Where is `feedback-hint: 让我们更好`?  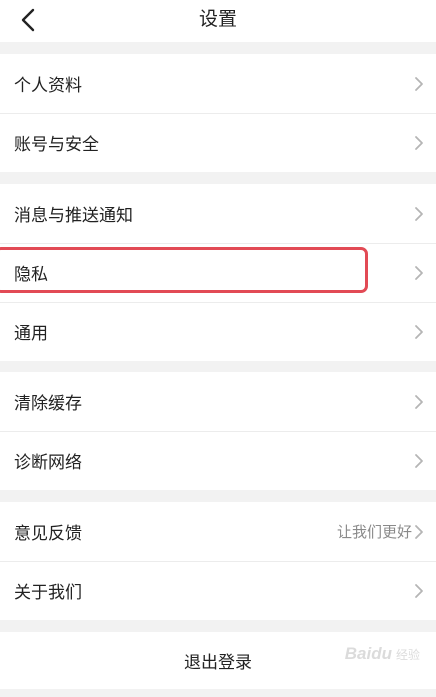
feedback-hint: 让我们更好 is located at coordinates (374, 532).